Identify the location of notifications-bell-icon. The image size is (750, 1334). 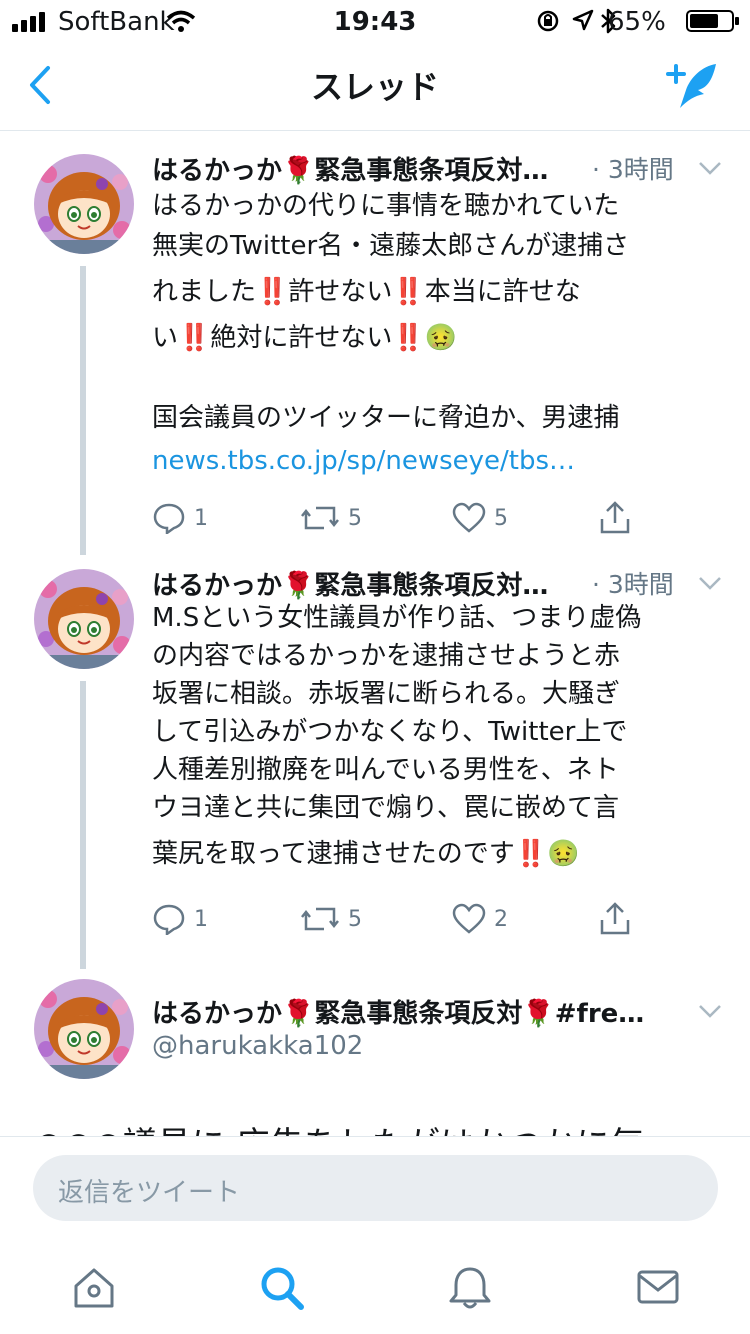
(470, 1288).